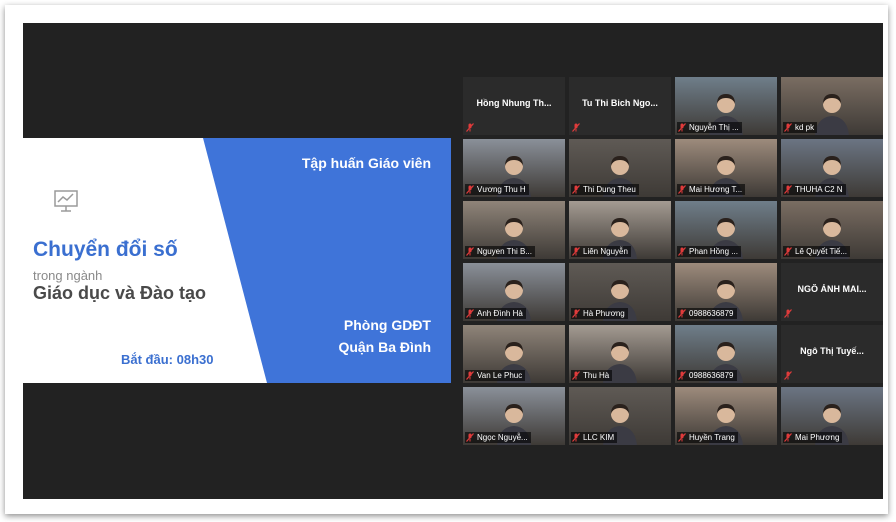 Image resolution: width=896 pixels, height=522 pixels. Describe the element at coordinates (620, 416) in the screenshot. I see `participant-tile: LLC KIM` at that location.